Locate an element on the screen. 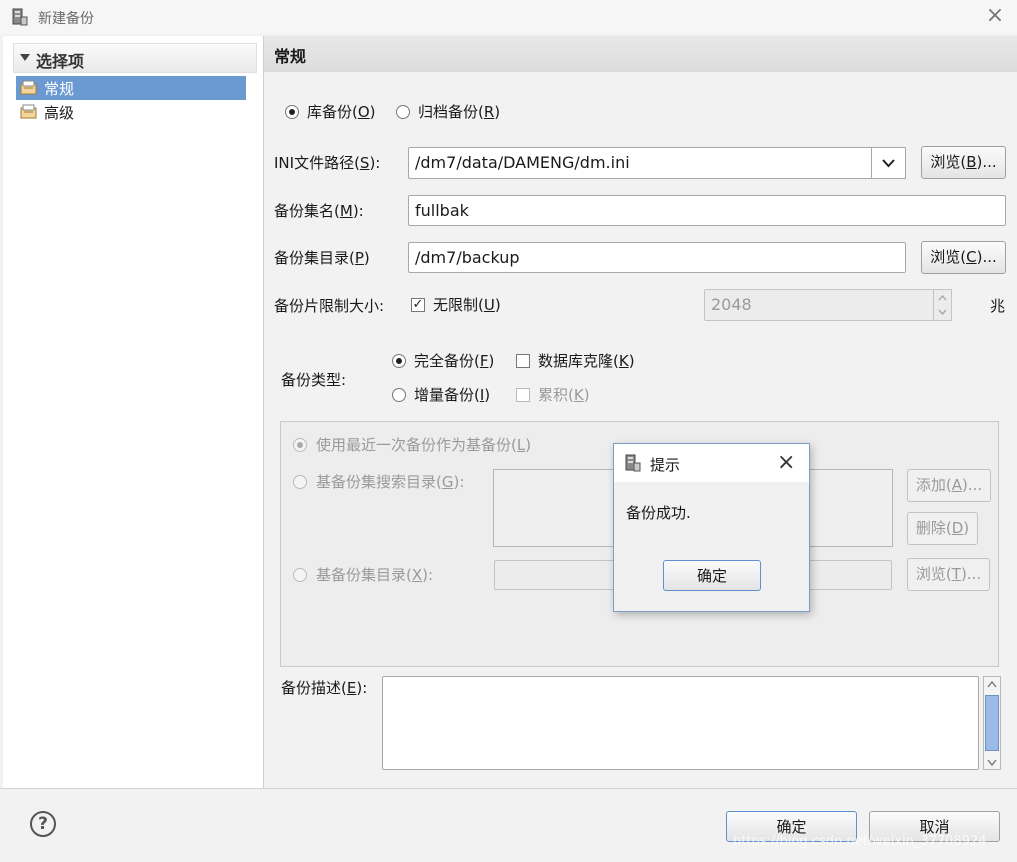  title-bar: 新建备份 × is located at coordinates (508, 17).